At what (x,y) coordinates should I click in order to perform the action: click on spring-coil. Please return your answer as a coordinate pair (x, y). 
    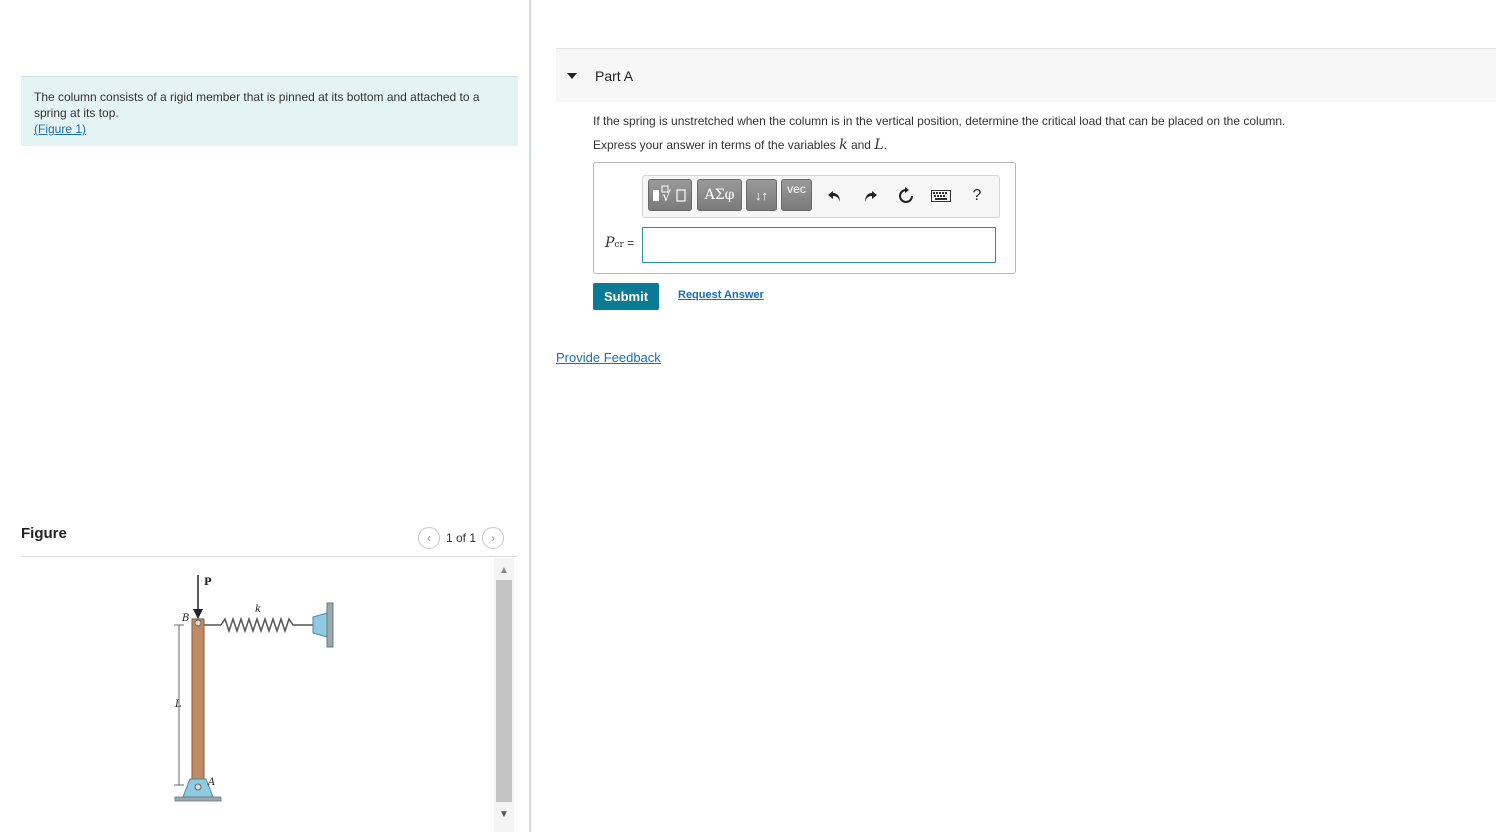
    Looking at the image, I should click on (266, 625).